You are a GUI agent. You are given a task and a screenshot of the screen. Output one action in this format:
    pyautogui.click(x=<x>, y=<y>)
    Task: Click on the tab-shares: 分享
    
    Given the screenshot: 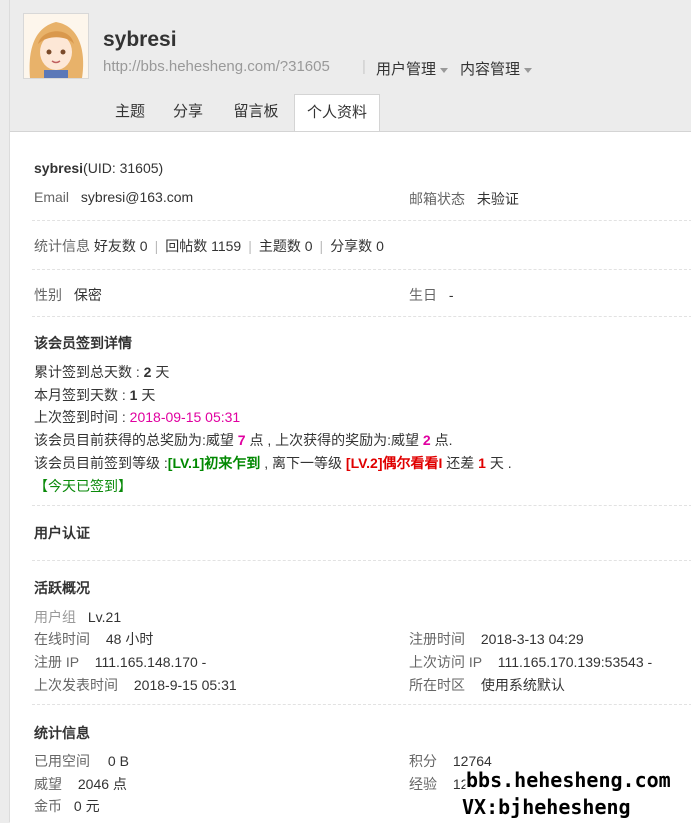 What is the action you would take?
    pyautogui.click(x=188, y=112)
    